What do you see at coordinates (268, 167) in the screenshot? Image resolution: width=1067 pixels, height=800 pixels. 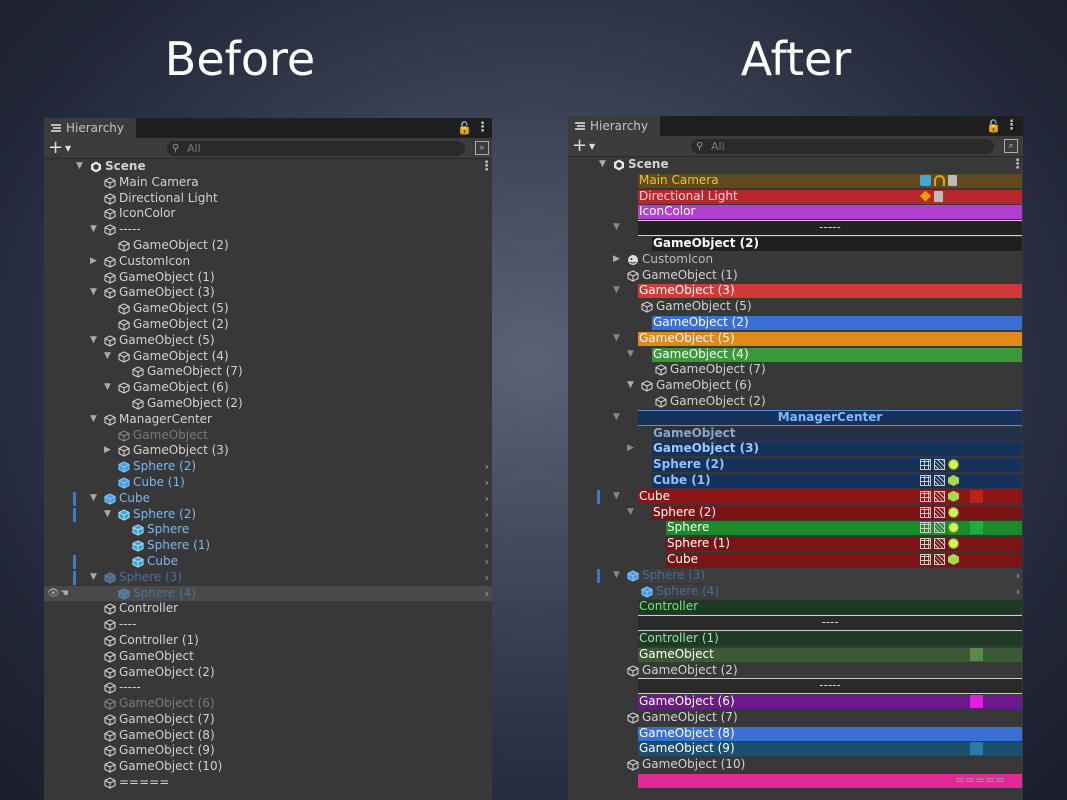 I see `tree-row: ▼ Scene ⋮` at bounding box center [268, 167].